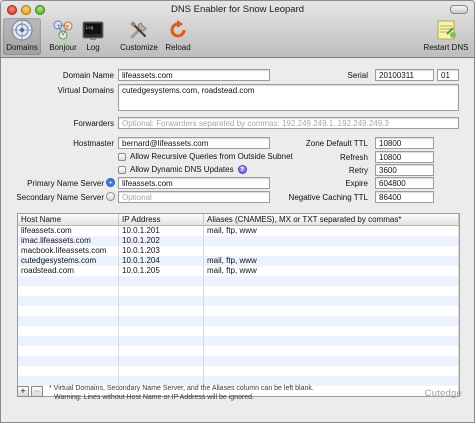  What do you see at coordinates (328, 197) in the screenshot?
I see `negative-caching-ttl-label: Negative Caching TTL` at bounding box center [328, 197].